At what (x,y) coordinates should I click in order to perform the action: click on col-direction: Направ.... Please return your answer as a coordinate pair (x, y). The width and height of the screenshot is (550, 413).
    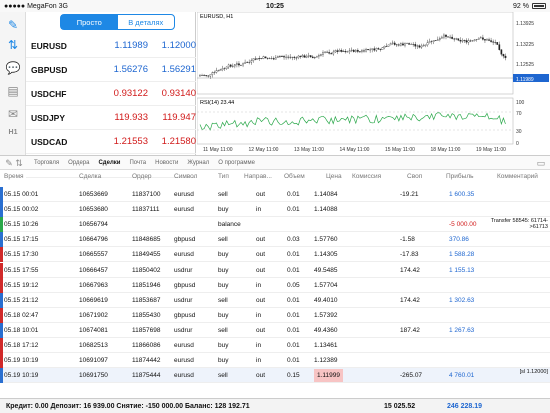
    Looking at the image, I should click on (258, 176).